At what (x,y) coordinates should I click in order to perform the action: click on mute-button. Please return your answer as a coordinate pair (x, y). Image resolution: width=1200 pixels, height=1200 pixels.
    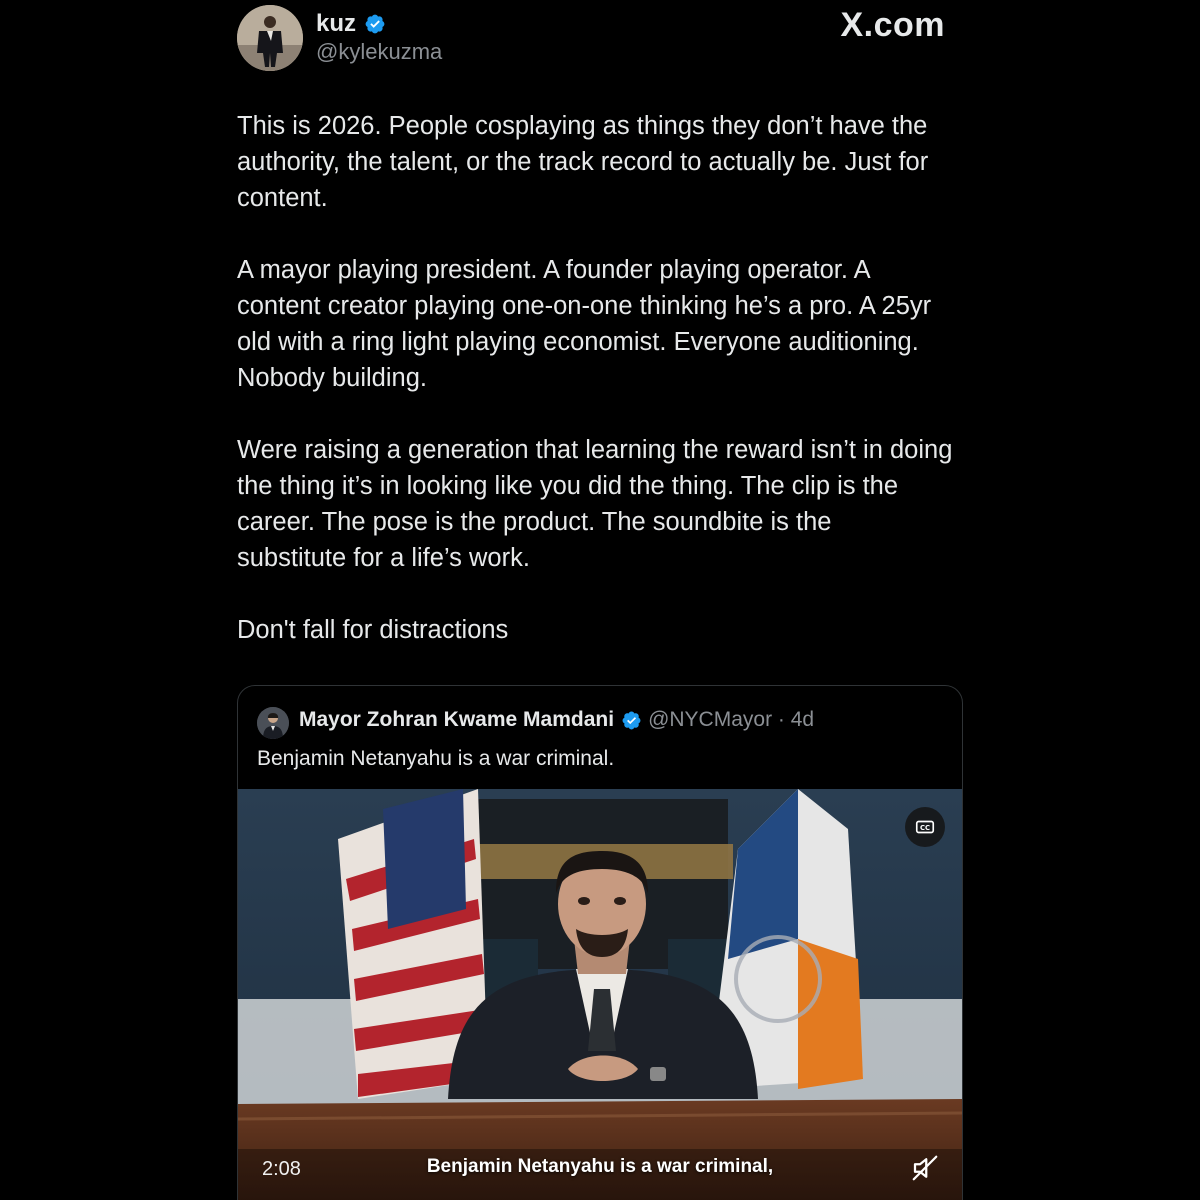
    Looking at the image, I should click on (925, 1168).